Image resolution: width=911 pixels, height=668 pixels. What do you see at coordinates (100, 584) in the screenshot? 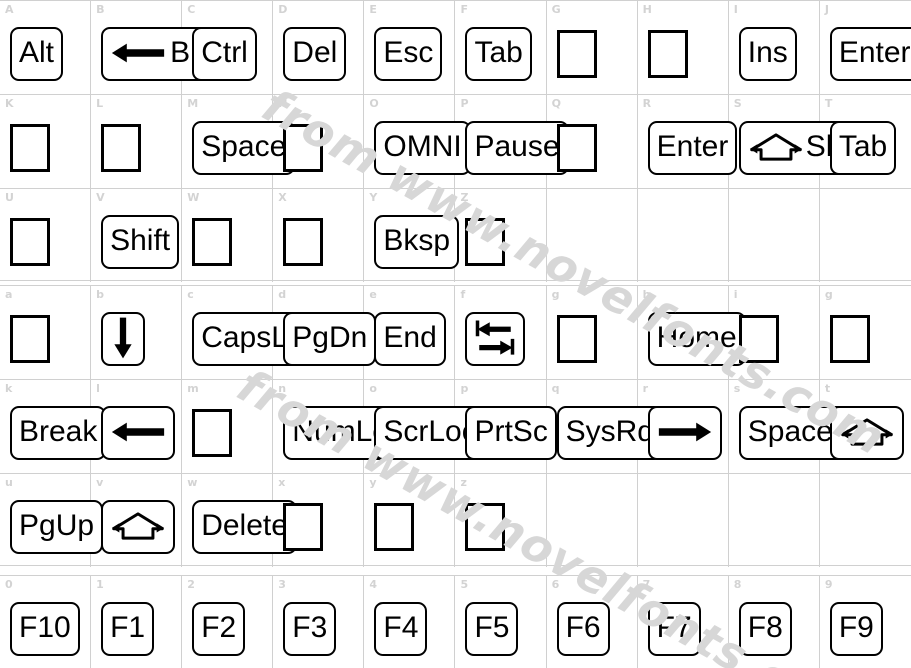
I see `cell-label: 1` at bounding box center [100, 584].